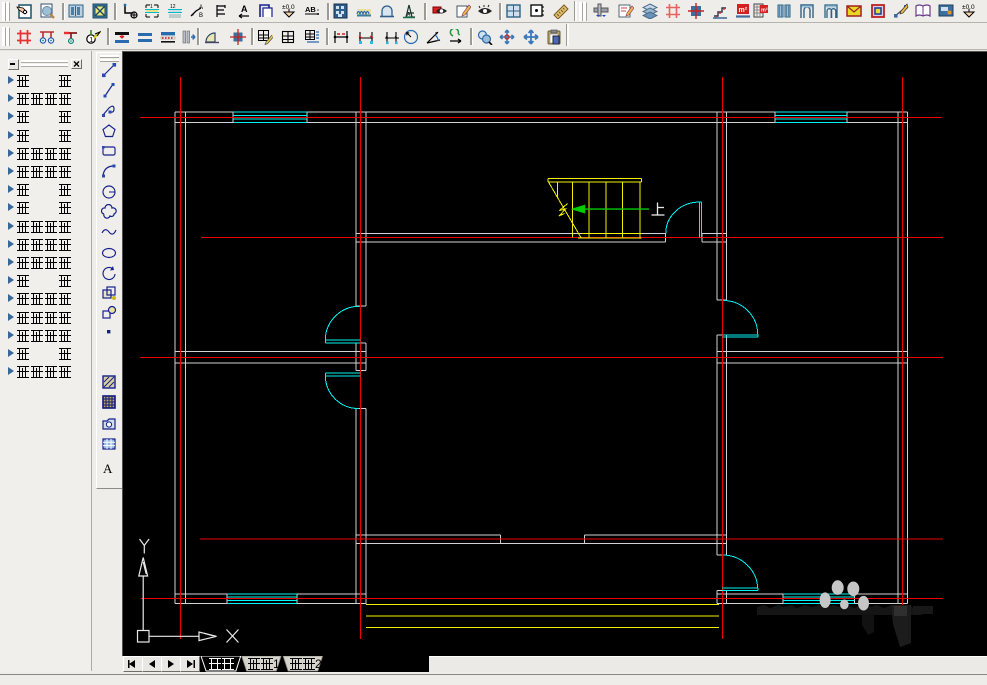  I want to click on svg-text: 12, so click(173, 7).